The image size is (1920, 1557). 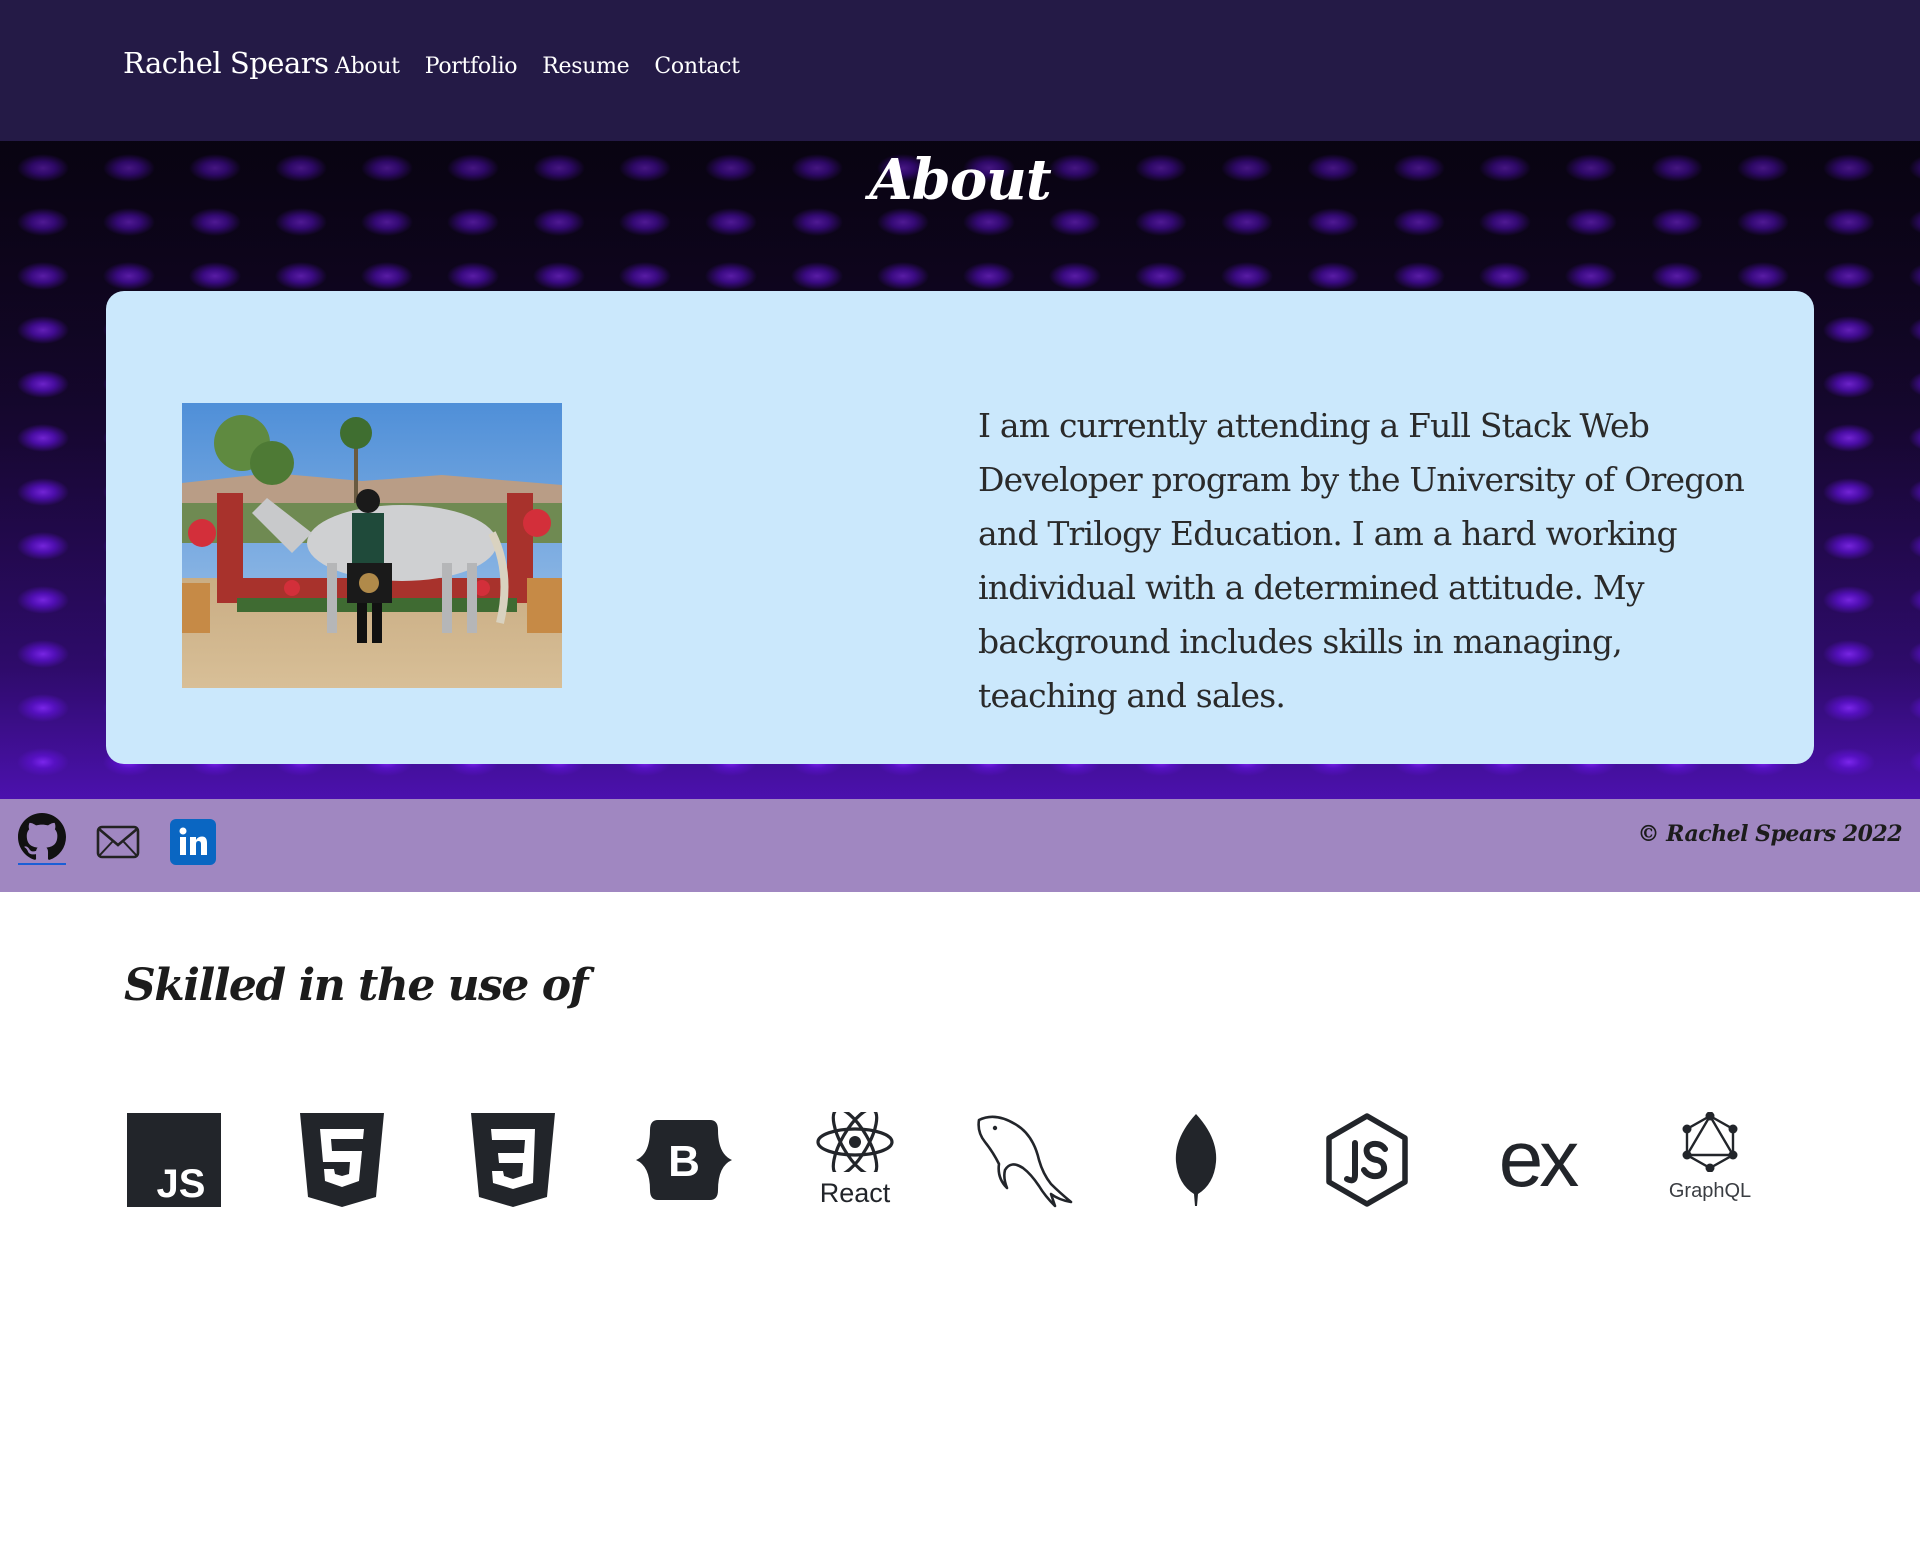 What do you see at coordinates (356, 985) in the screenshot?
I see `skills-title: Skilled in the use of` at bounding box center [356, 985].